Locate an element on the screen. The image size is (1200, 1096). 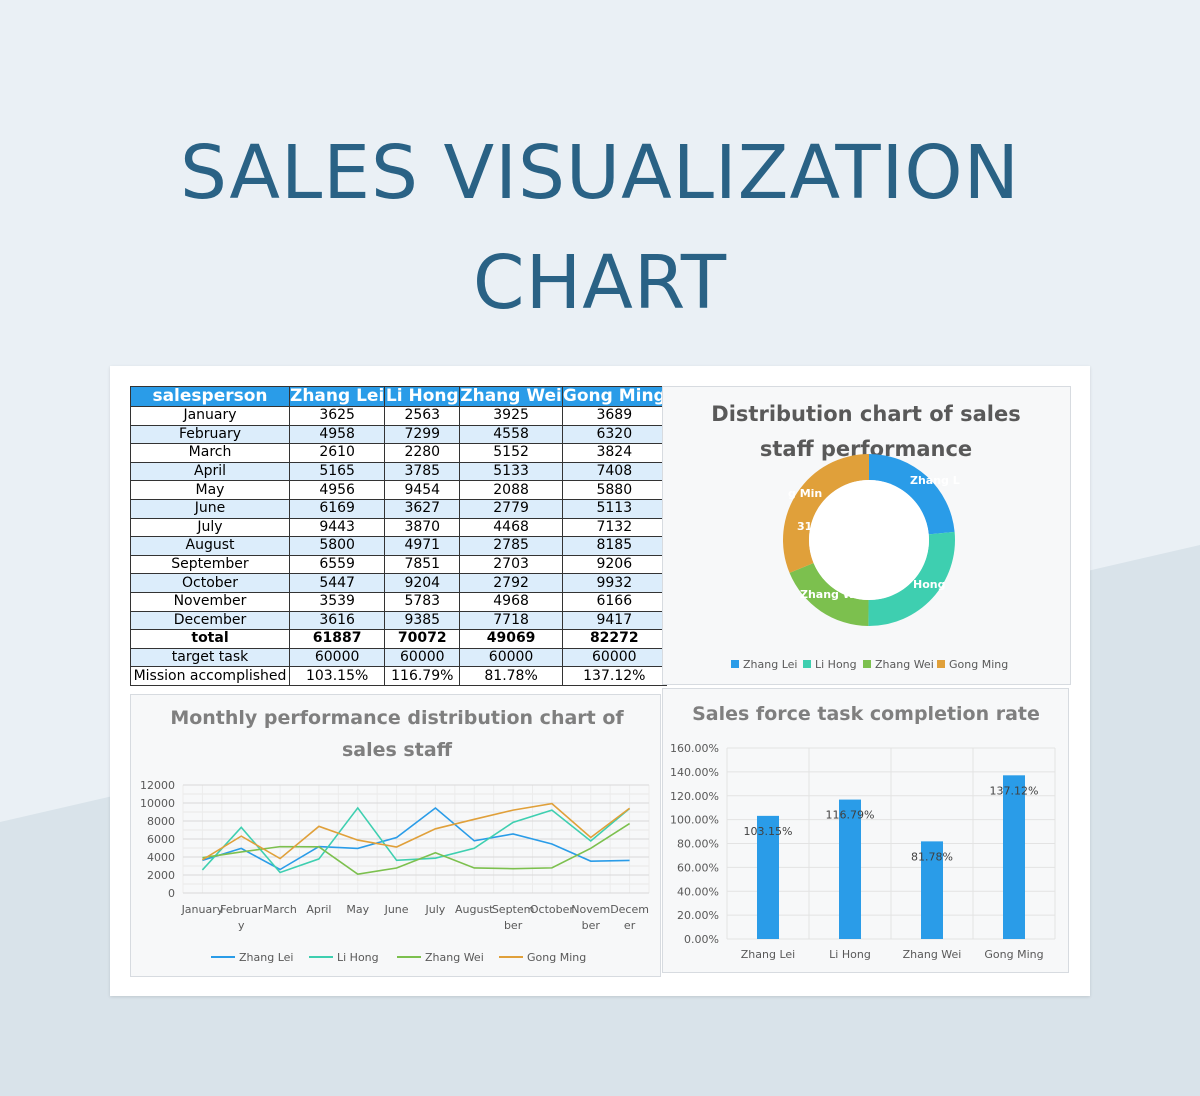
table-cell: March is located at coordinates (210, 453).